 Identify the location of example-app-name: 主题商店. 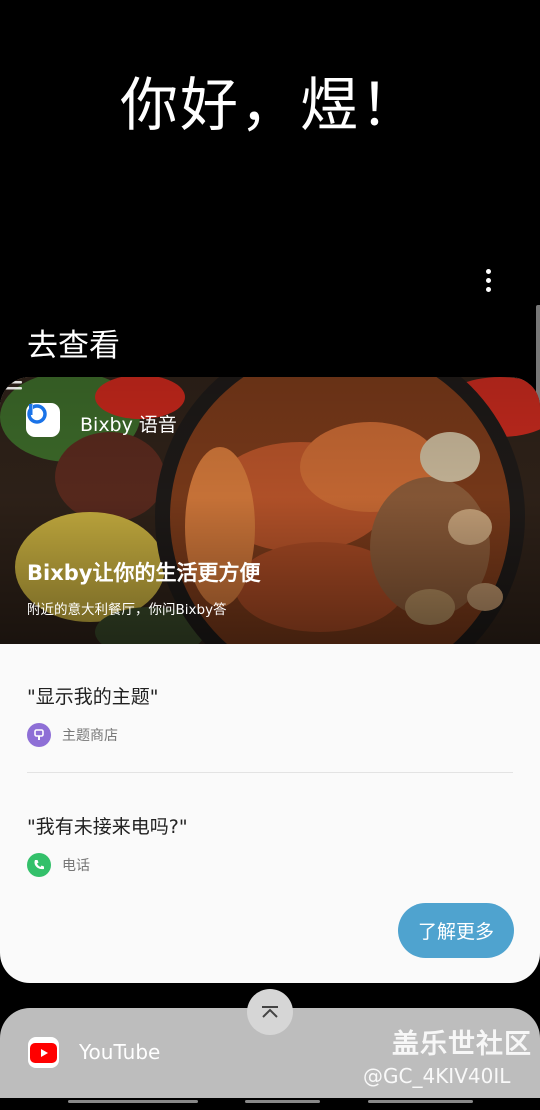
(90, 736).